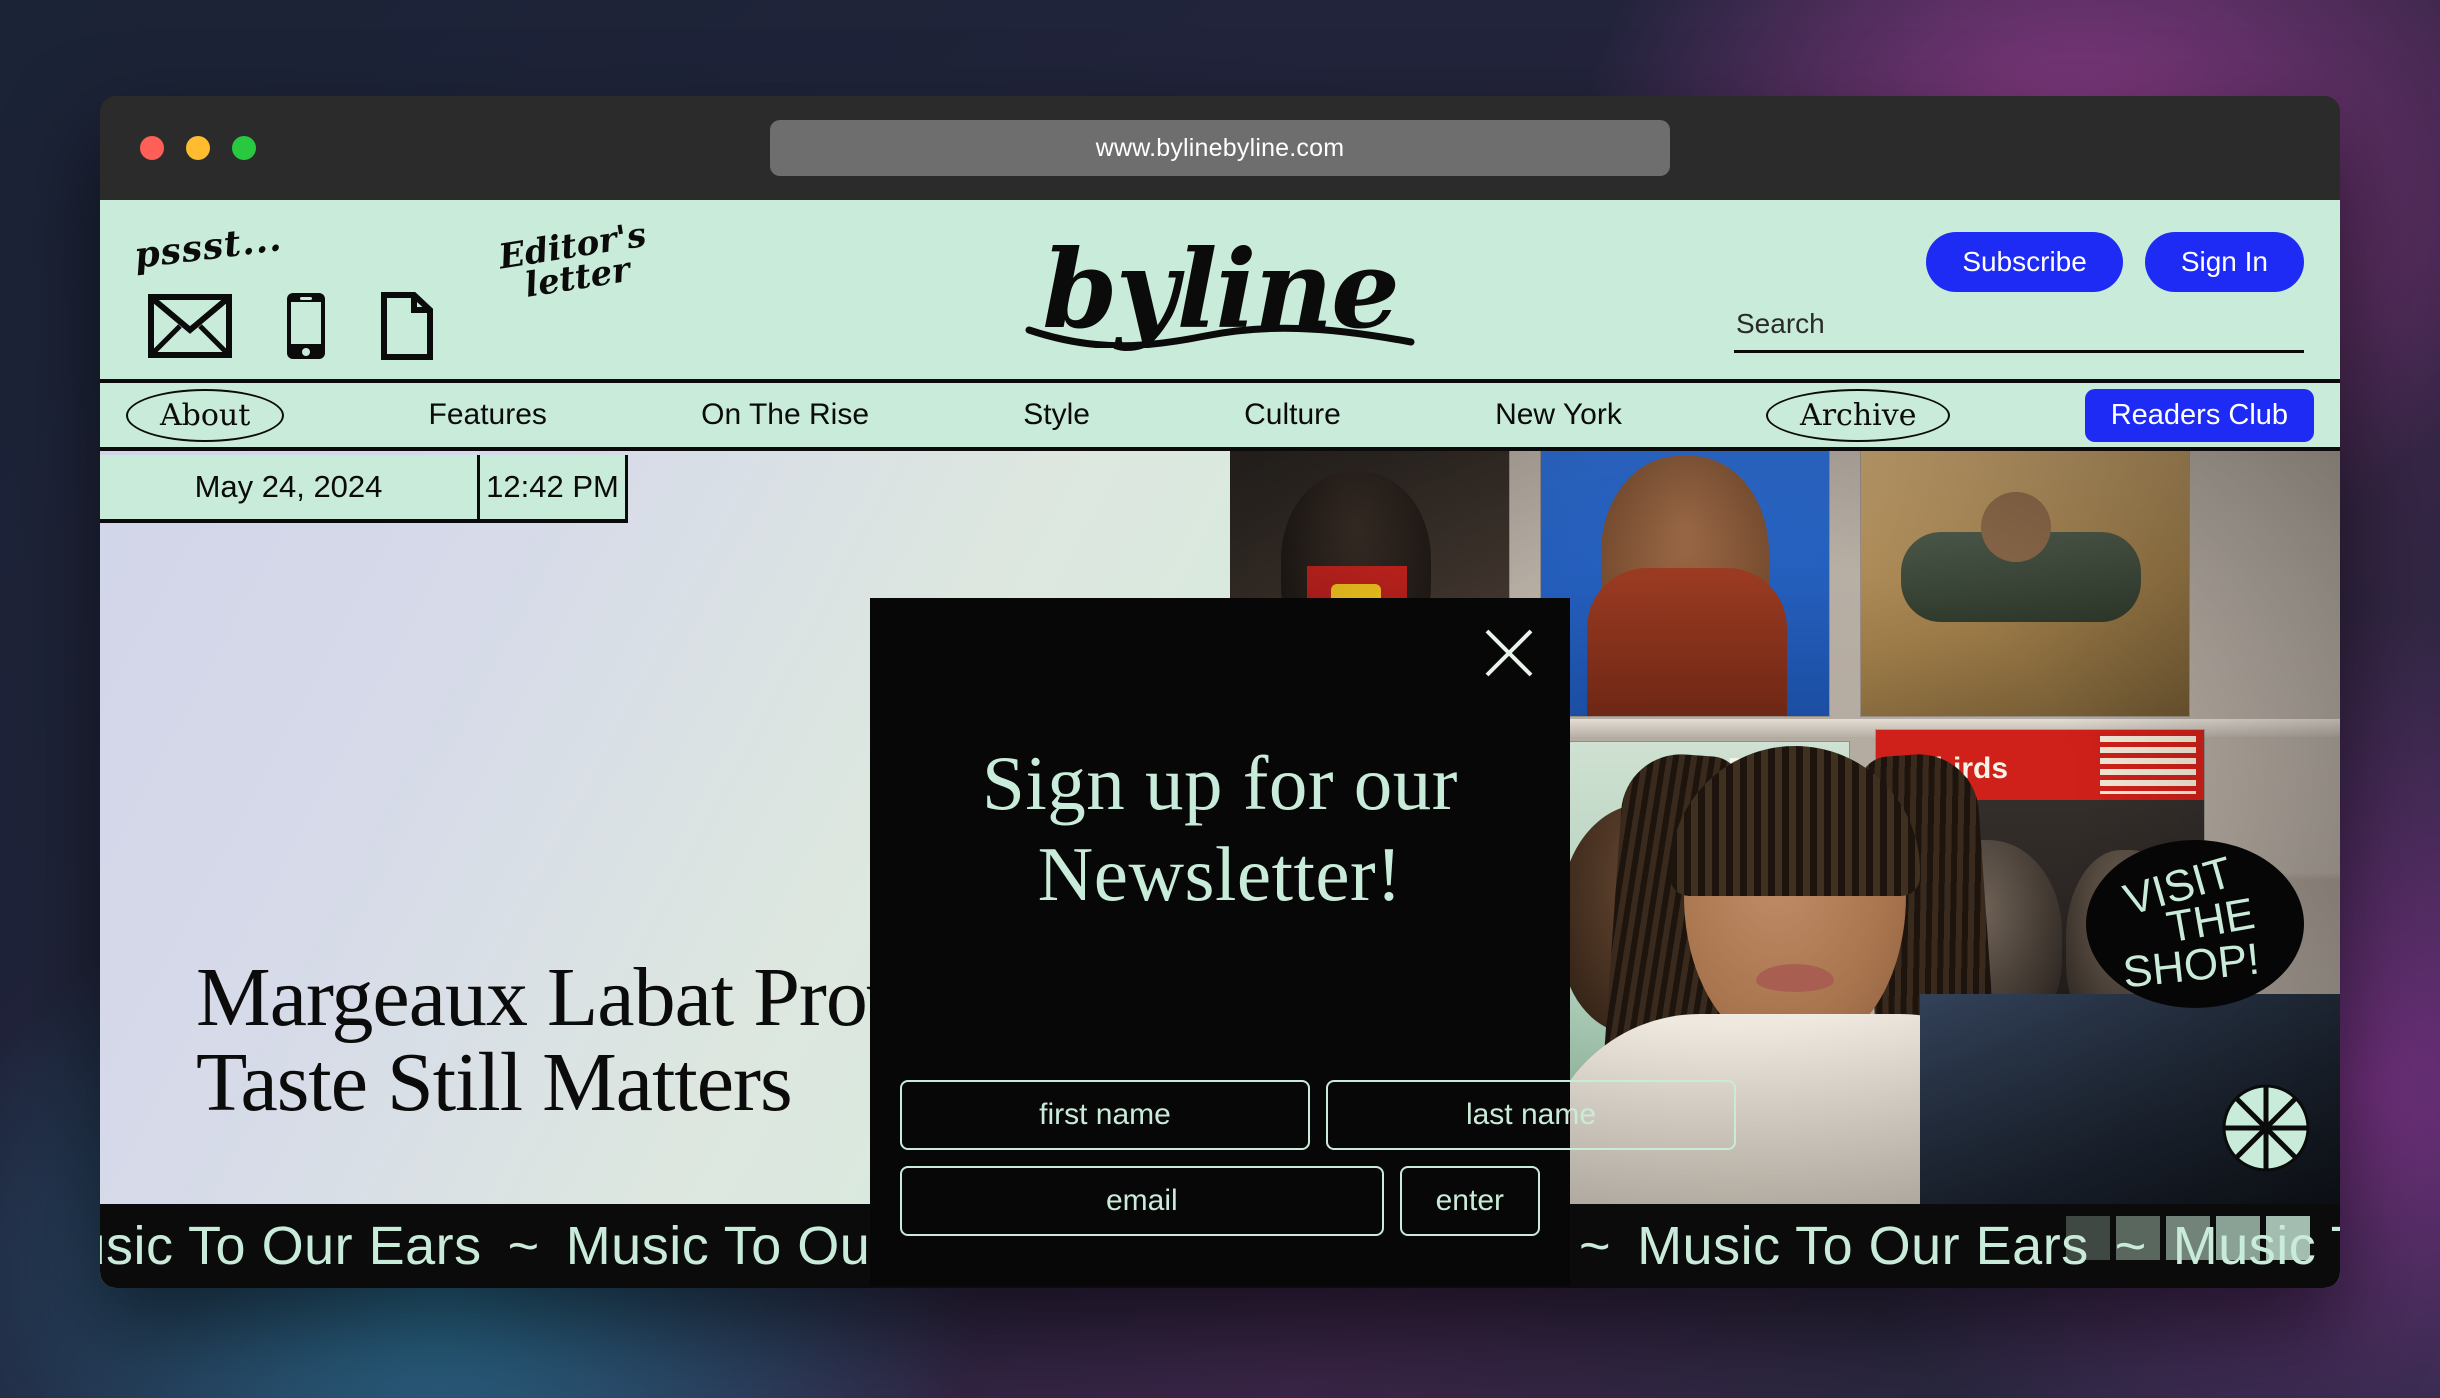  What do you see at coordinates (2199, 415) in the screenshot?
I see `nav-item-readers-club: Readers Club` at bounding box center [2199, 415].